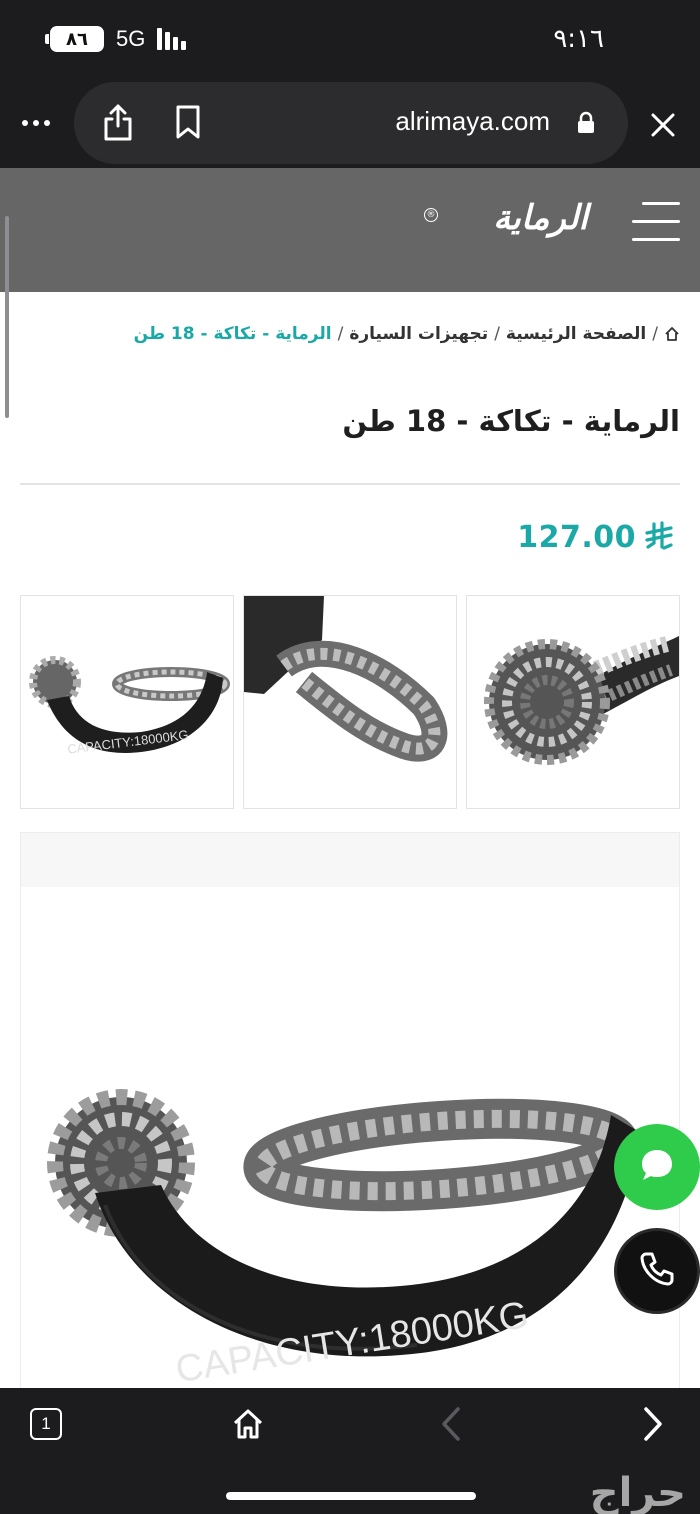 This screenshot has height=1514, width=700. I want to click on browser-toolbar: alrimaya.com, so click(350, 125).